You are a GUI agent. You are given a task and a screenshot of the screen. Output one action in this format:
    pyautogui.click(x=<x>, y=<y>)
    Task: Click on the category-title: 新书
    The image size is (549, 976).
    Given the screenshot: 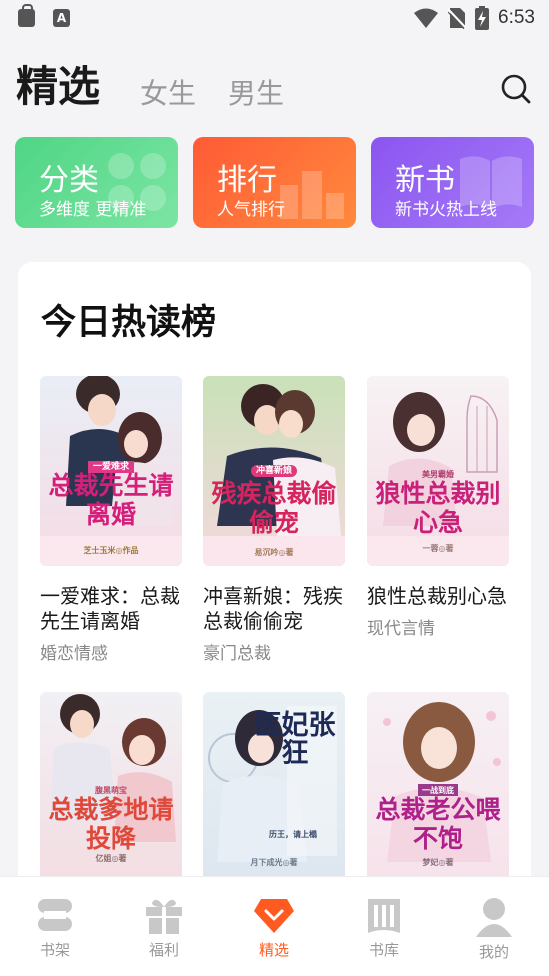 What is the action you would take?
    pyautogui.click(x=425, y=180)
    